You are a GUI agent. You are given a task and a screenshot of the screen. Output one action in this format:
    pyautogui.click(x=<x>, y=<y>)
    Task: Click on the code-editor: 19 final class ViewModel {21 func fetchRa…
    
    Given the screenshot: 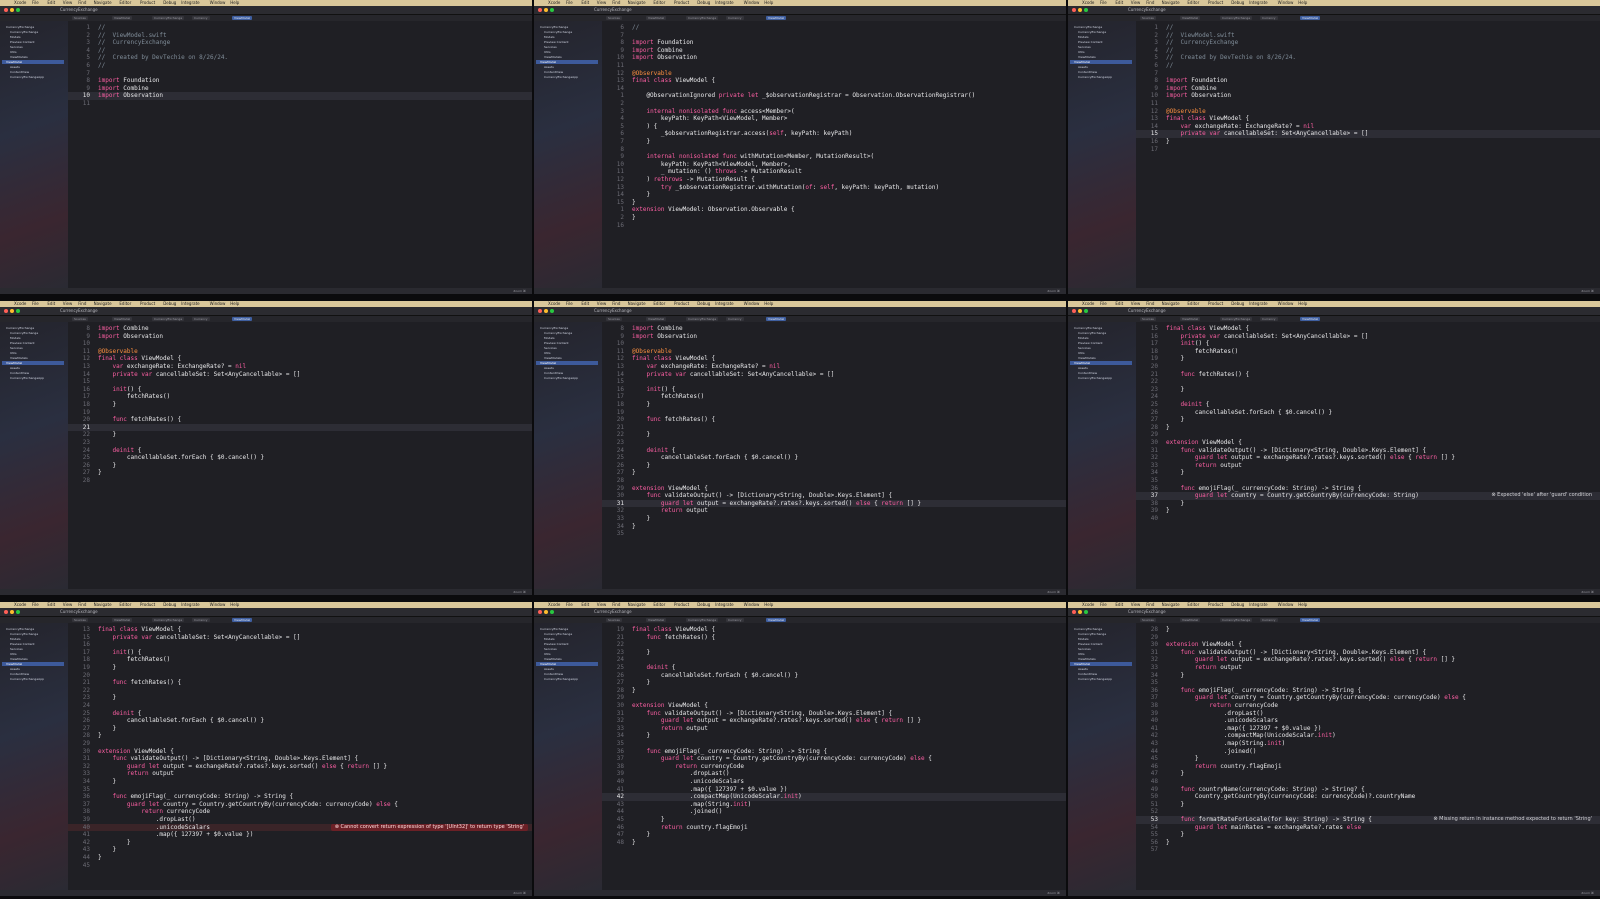 What is the action you would take?
    pyautogui.click(x=834, y=756)
    